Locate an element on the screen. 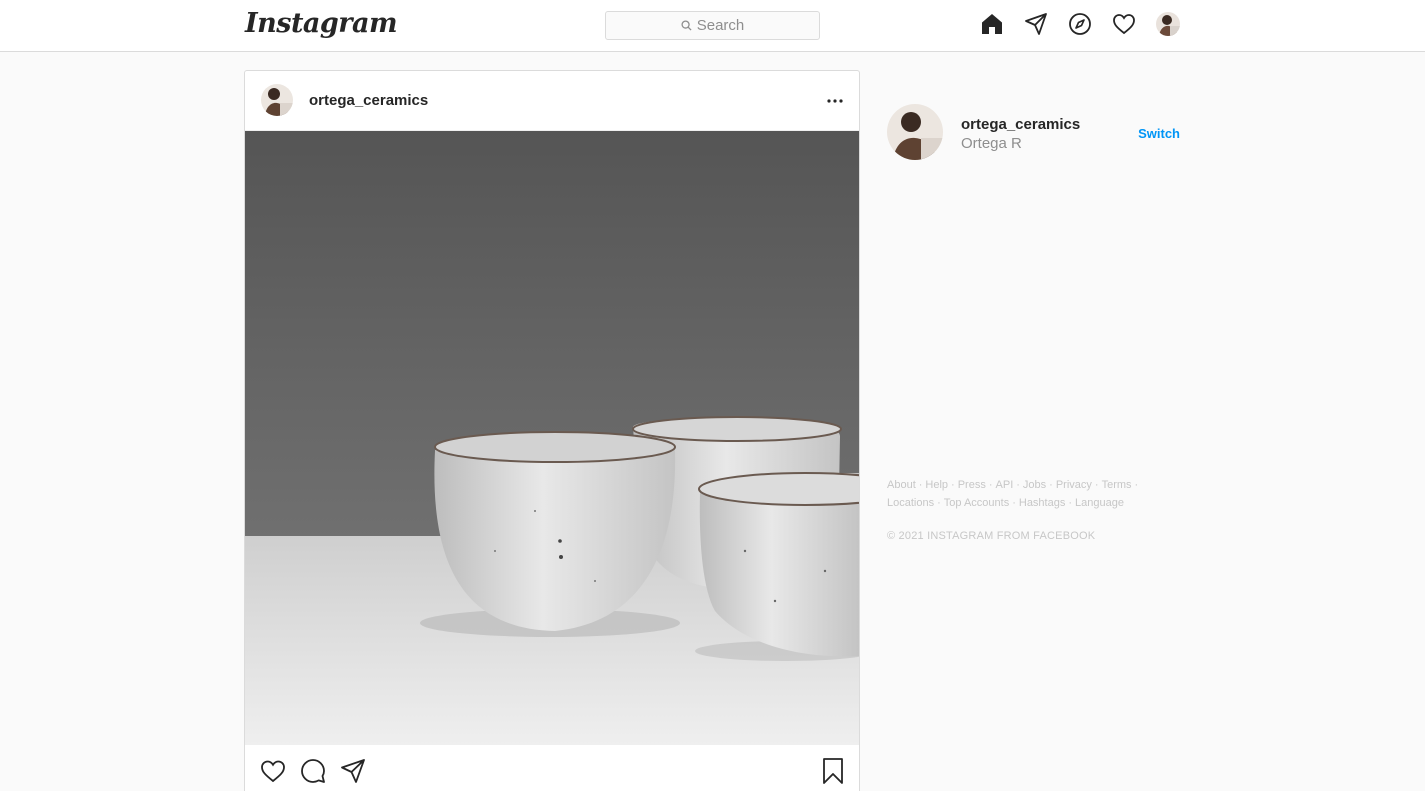  post-author-avatar is located at coordinates (277, 100).